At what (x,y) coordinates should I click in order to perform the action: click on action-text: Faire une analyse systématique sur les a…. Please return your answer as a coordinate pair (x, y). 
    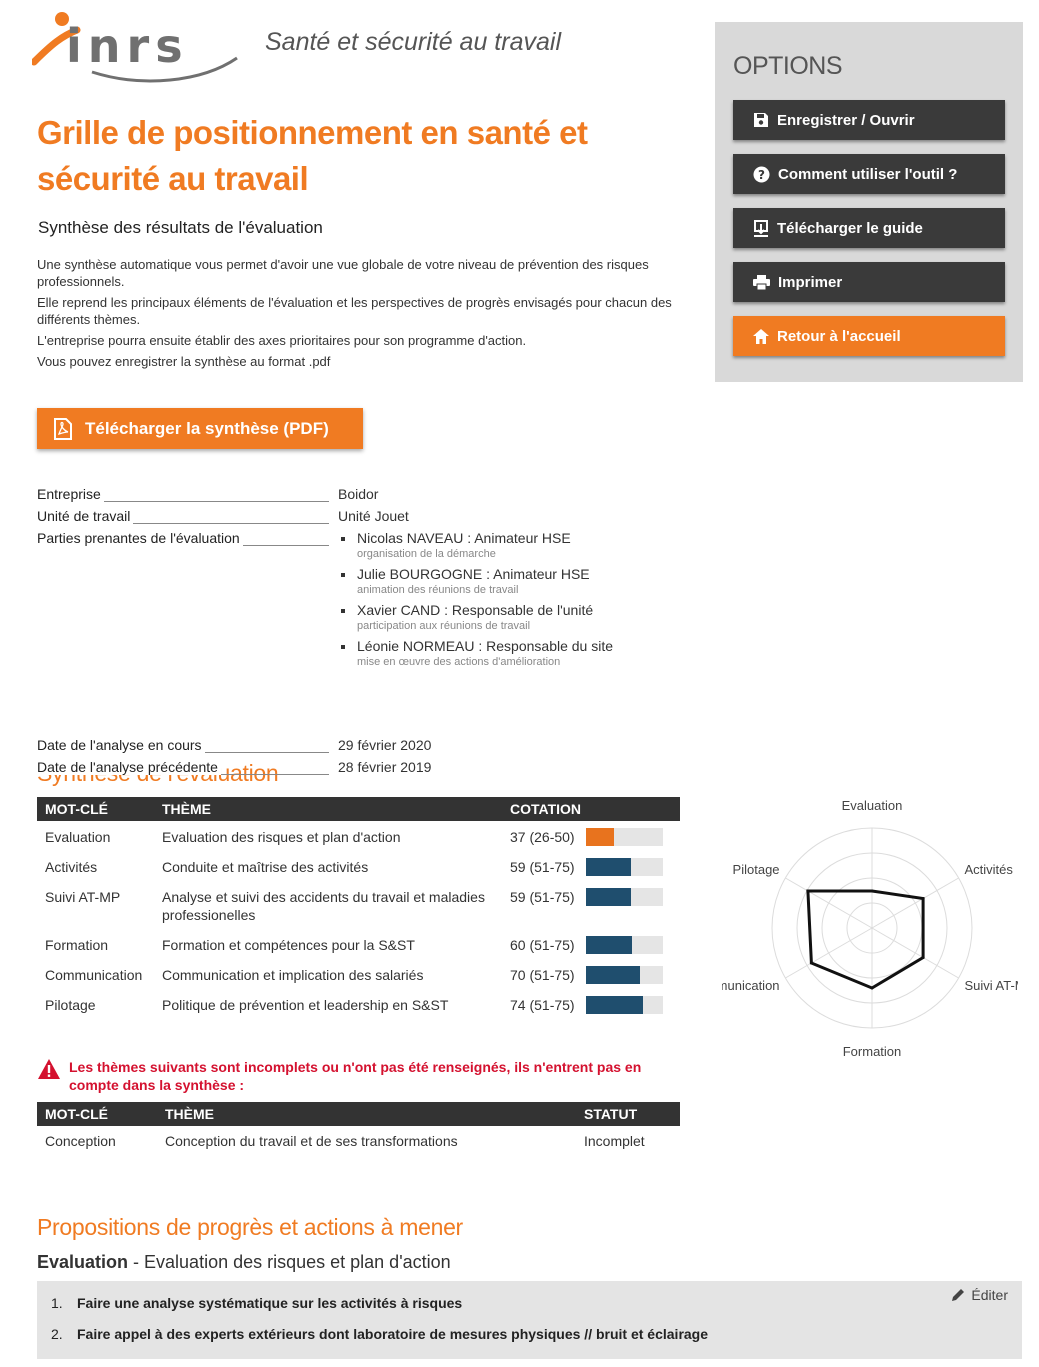
    Looking at the image, I should click on (270, 1303).